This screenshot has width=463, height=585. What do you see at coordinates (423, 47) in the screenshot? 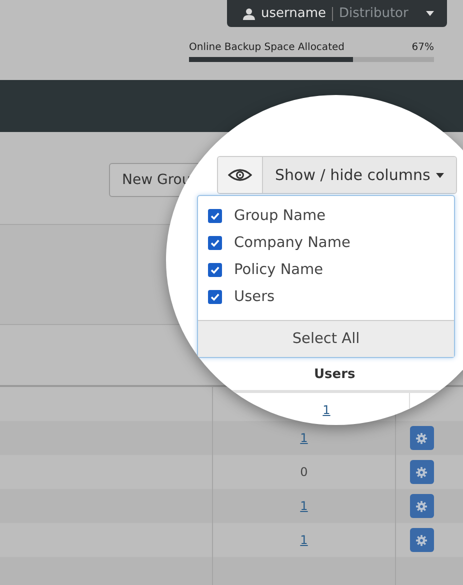
I see `storage-percent: 67%` at bounding box center [423, 47].